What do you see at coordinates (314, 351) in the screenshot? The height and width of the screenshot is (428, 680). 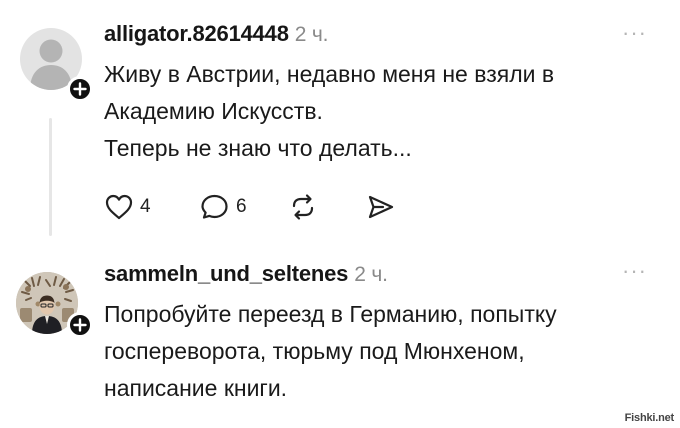 I see `comment-line: госпереворота, тюрьму под Мюнхеном,` at bounding box center [314, 351].